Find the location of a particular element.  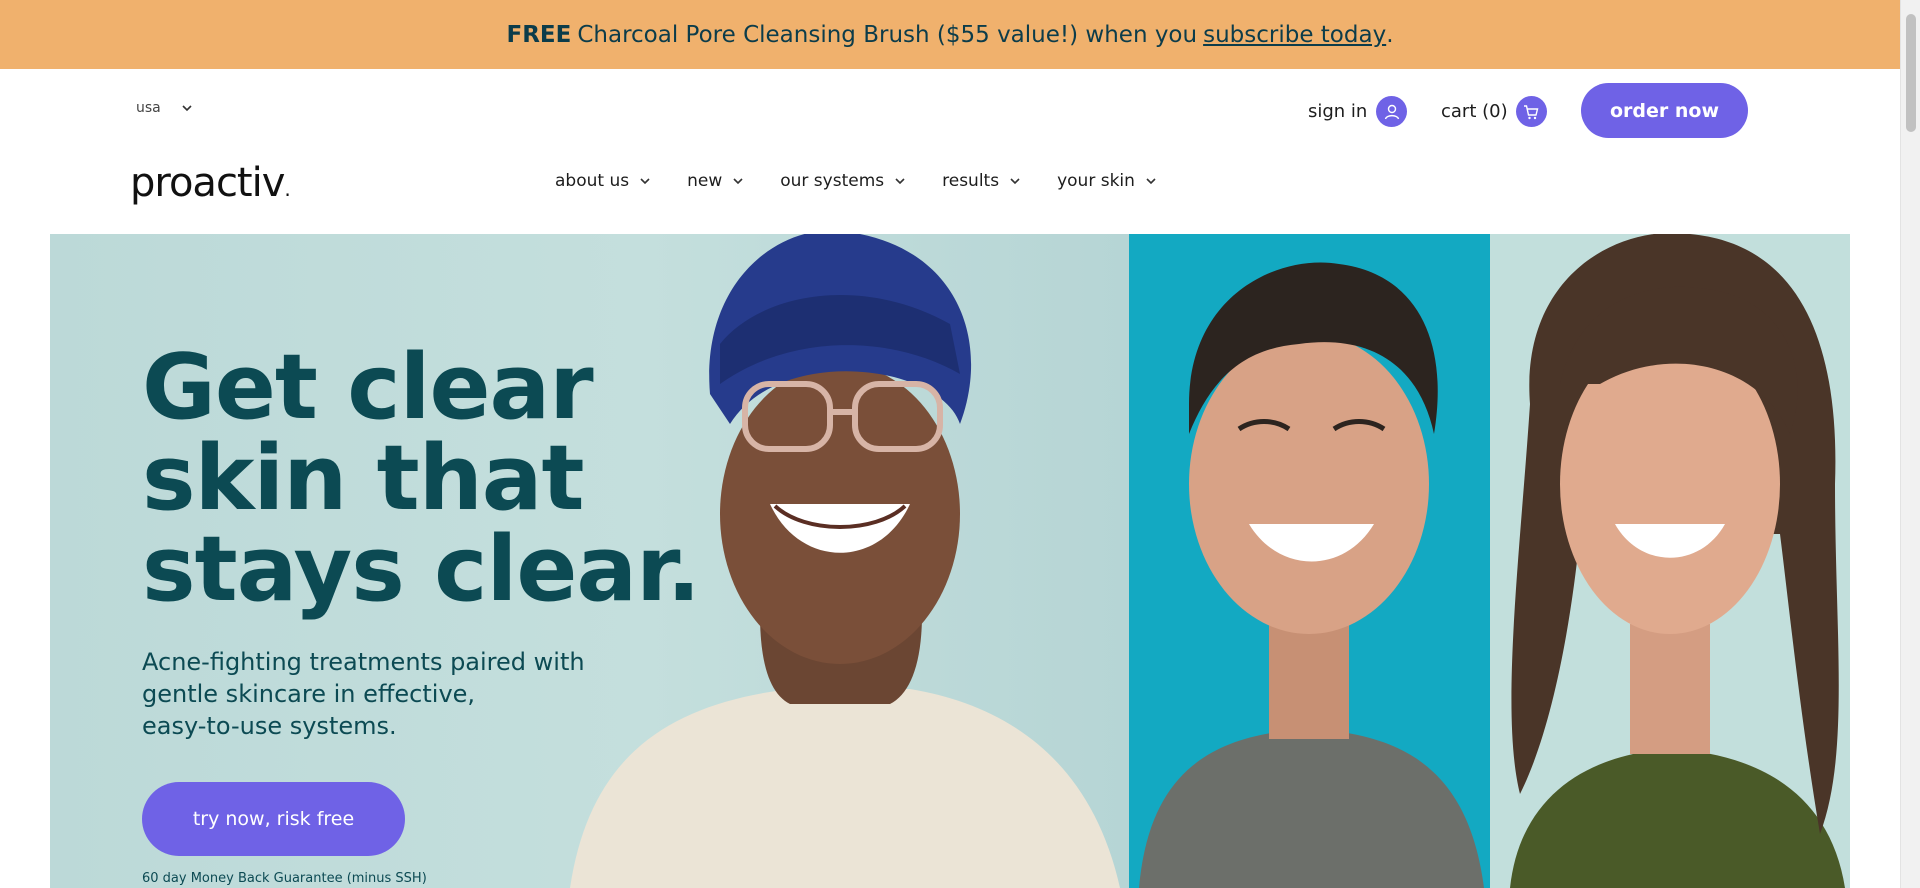

sub-line-2: gentle skincare in effective, is located at coordinates (309, 694).